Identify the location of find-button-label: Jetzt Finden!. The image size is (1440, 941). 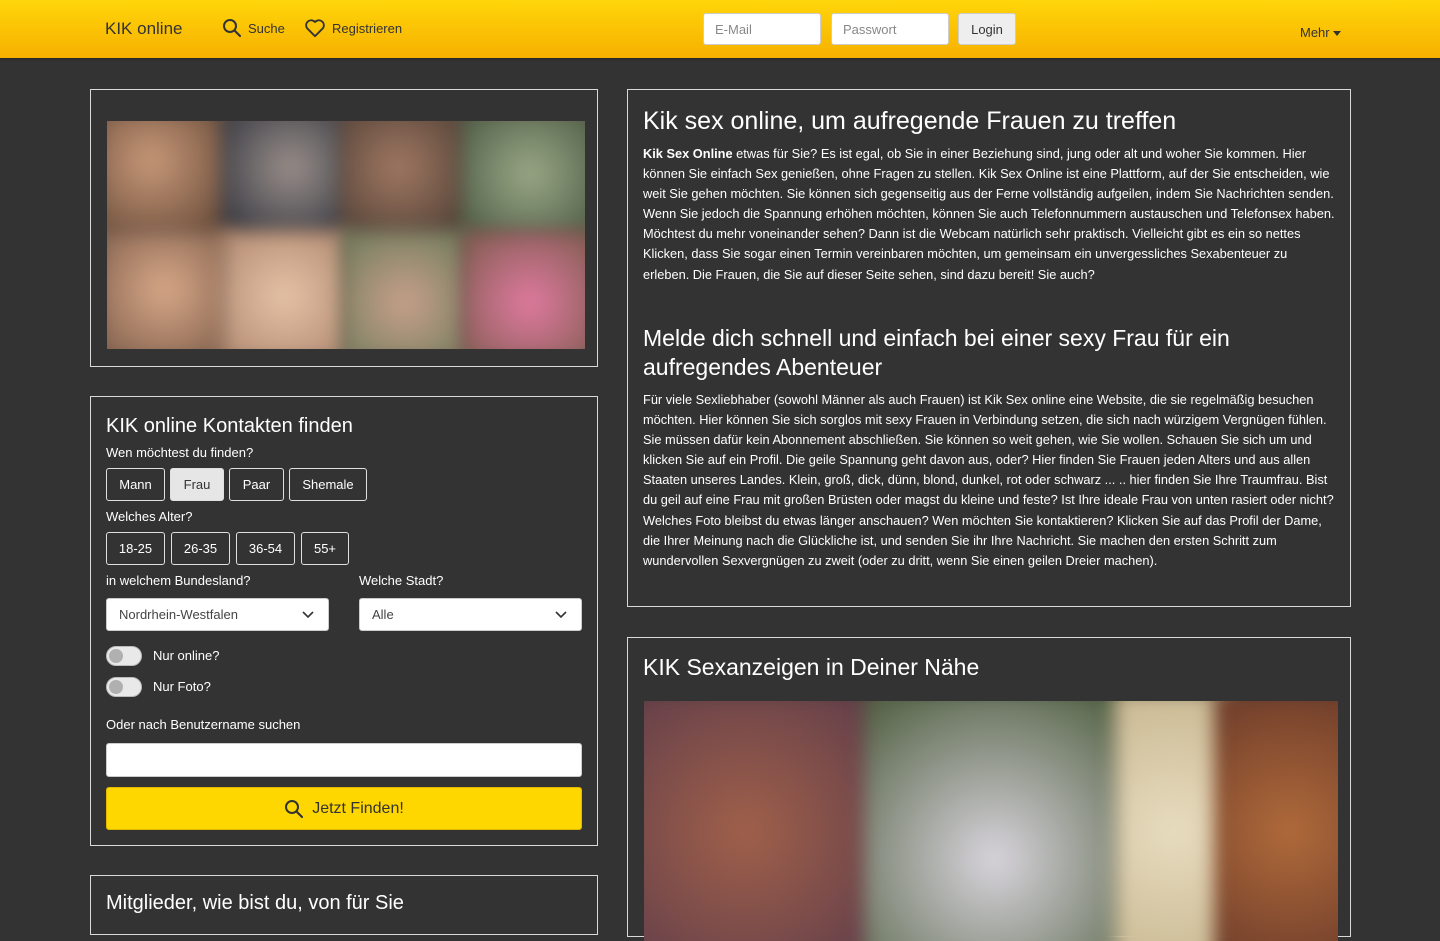
(358, 808).